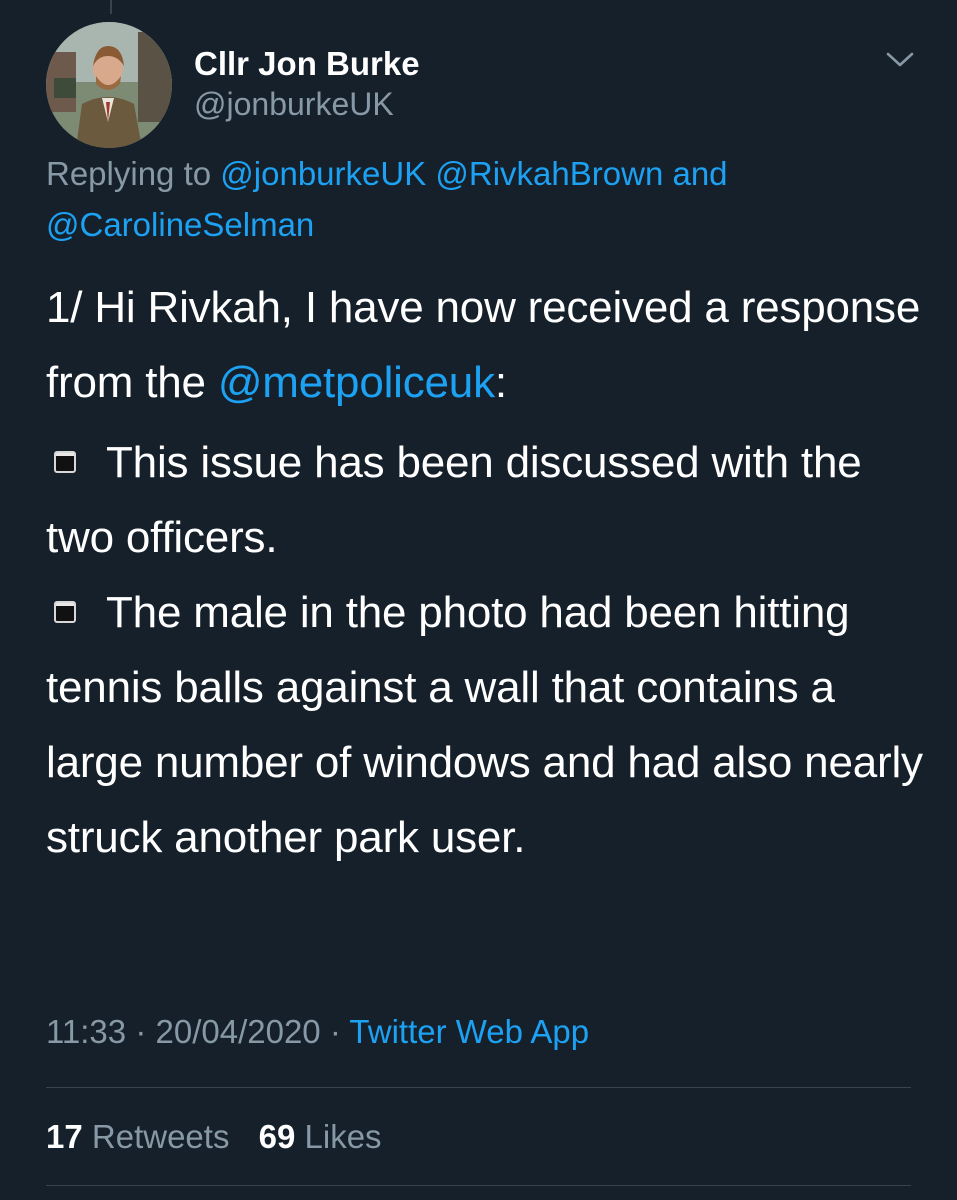 This screenshot has height=1200, width=957. I want to click on tweet-date: 20/04/2020, so click(237, 1031).